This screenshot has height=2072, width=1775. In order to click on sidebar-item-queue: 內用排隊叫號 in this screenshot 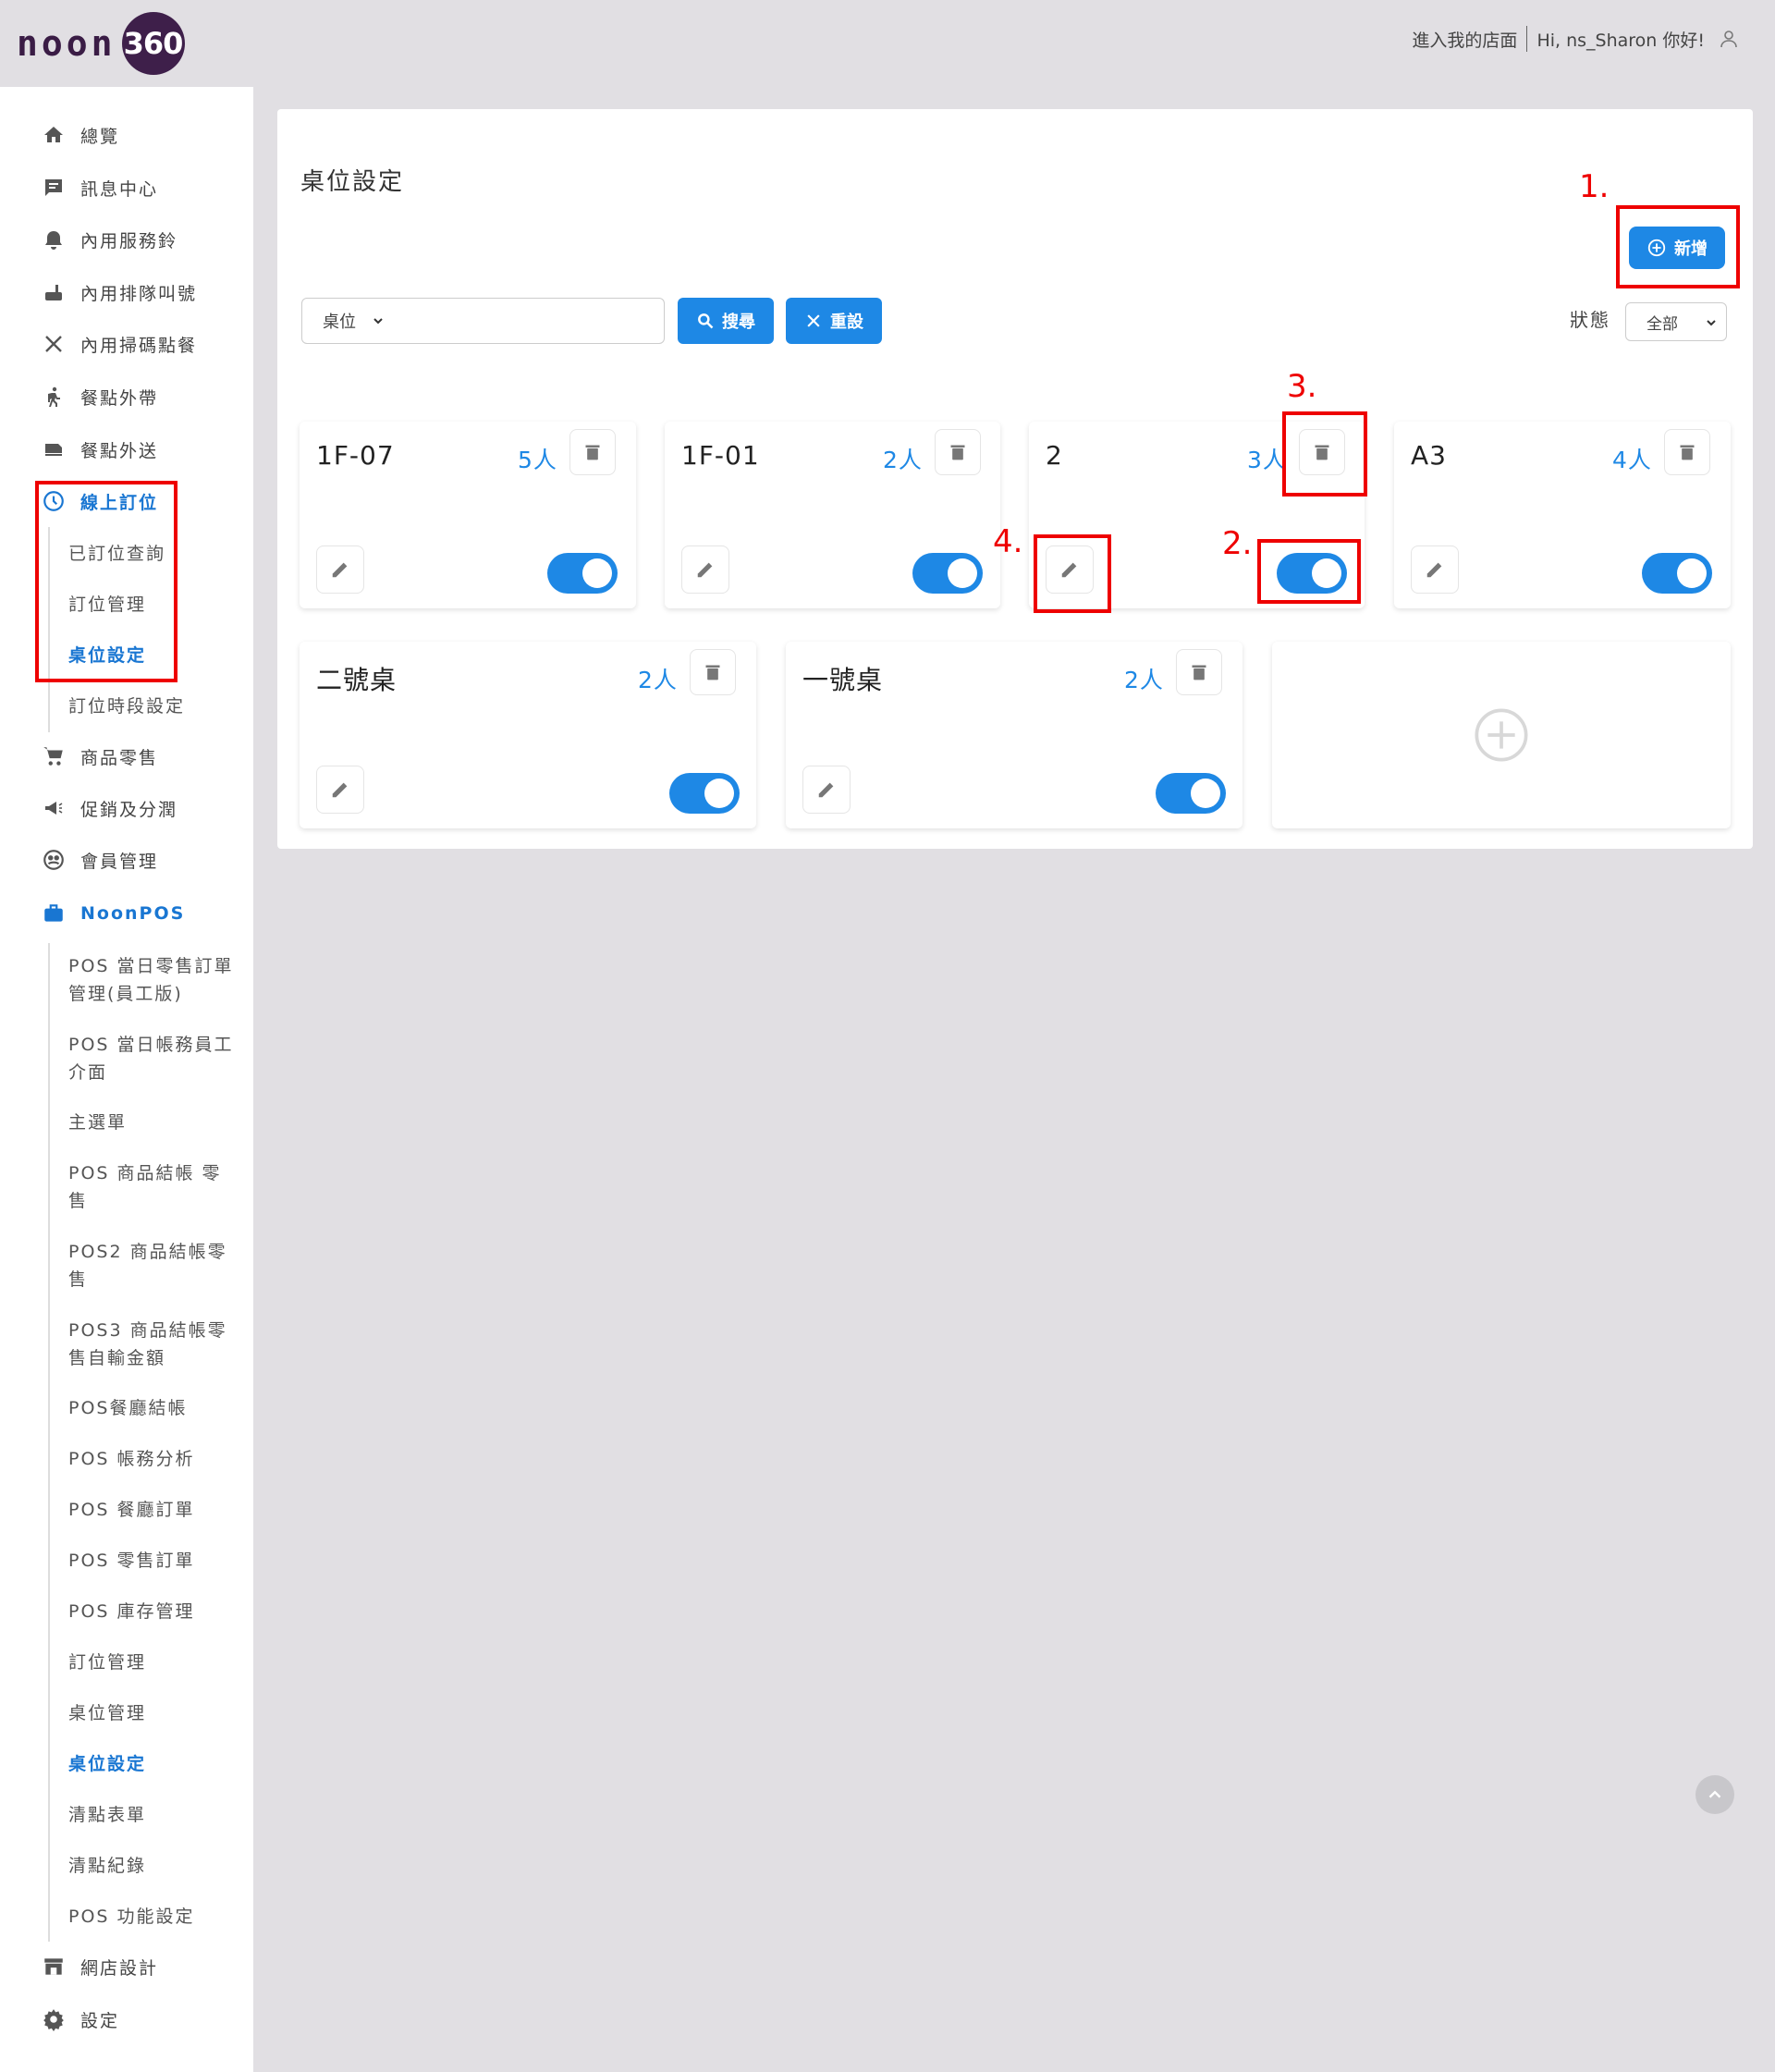, I will do `click(119, 292)`.